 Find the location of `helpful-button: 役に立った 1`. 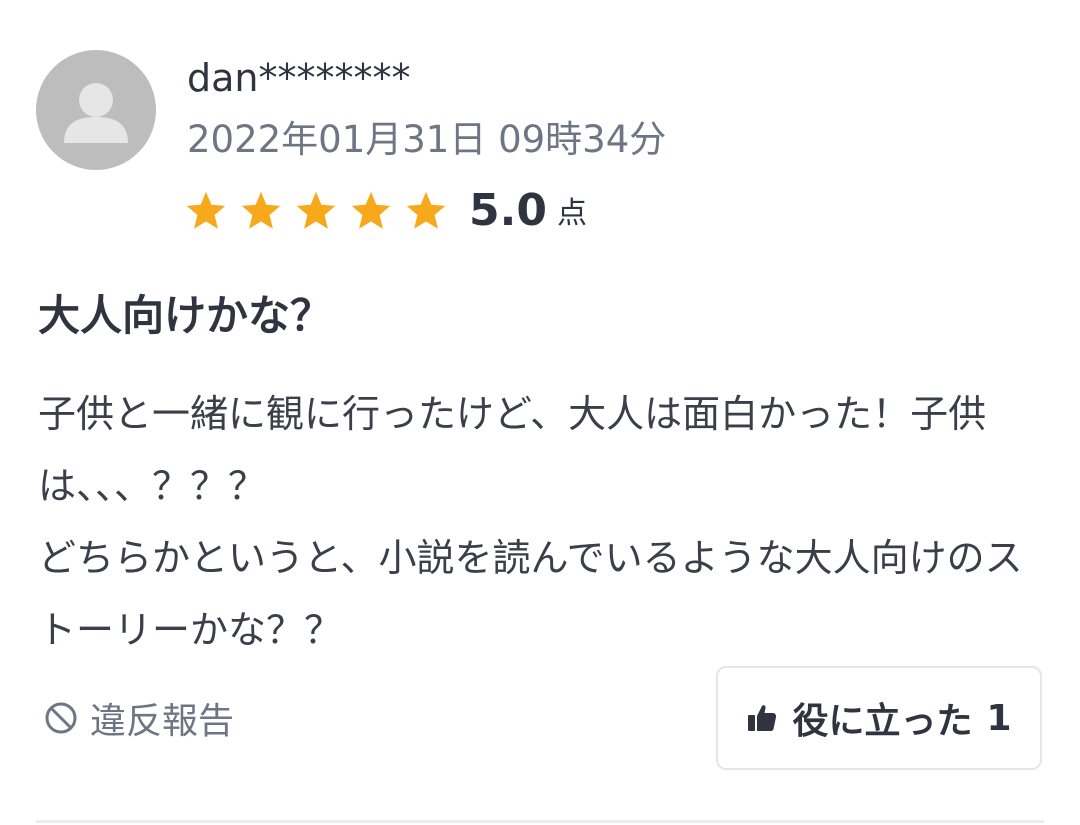

helpful-button: 役に立った 1 is located at coordinates (879, 718).